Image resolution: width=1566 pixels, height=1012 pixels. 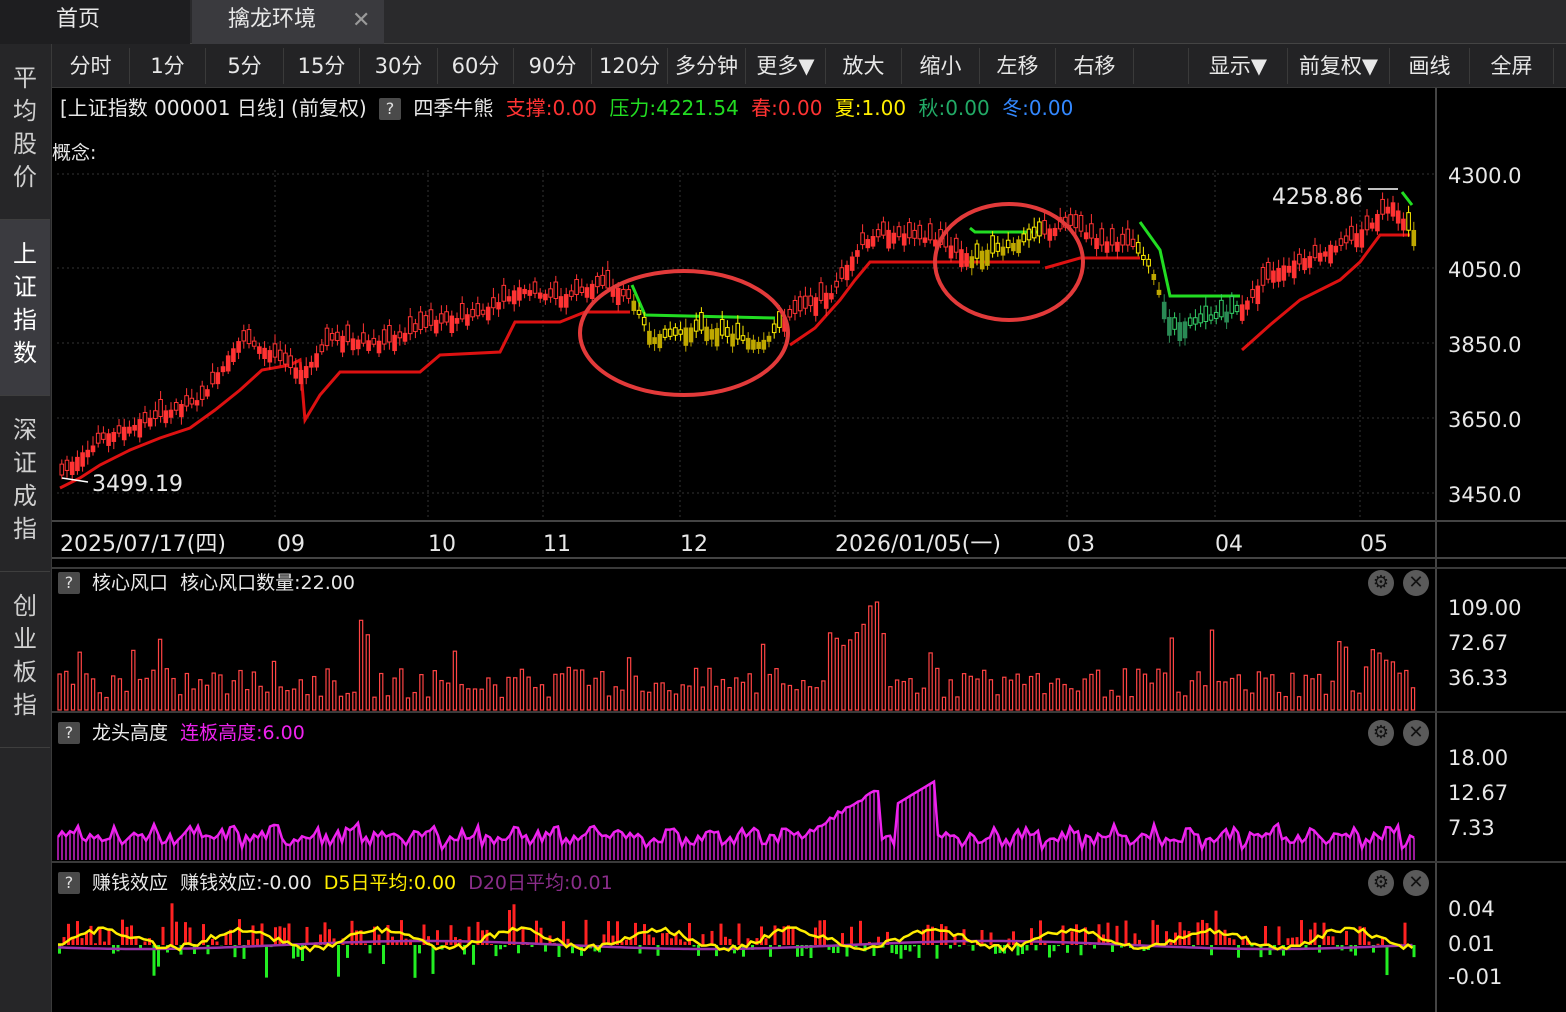 What do you see at coordinates (1484, 420) in the screenshot?
I see `y-tick: 3650.0` at bounding box center [1484, 420].